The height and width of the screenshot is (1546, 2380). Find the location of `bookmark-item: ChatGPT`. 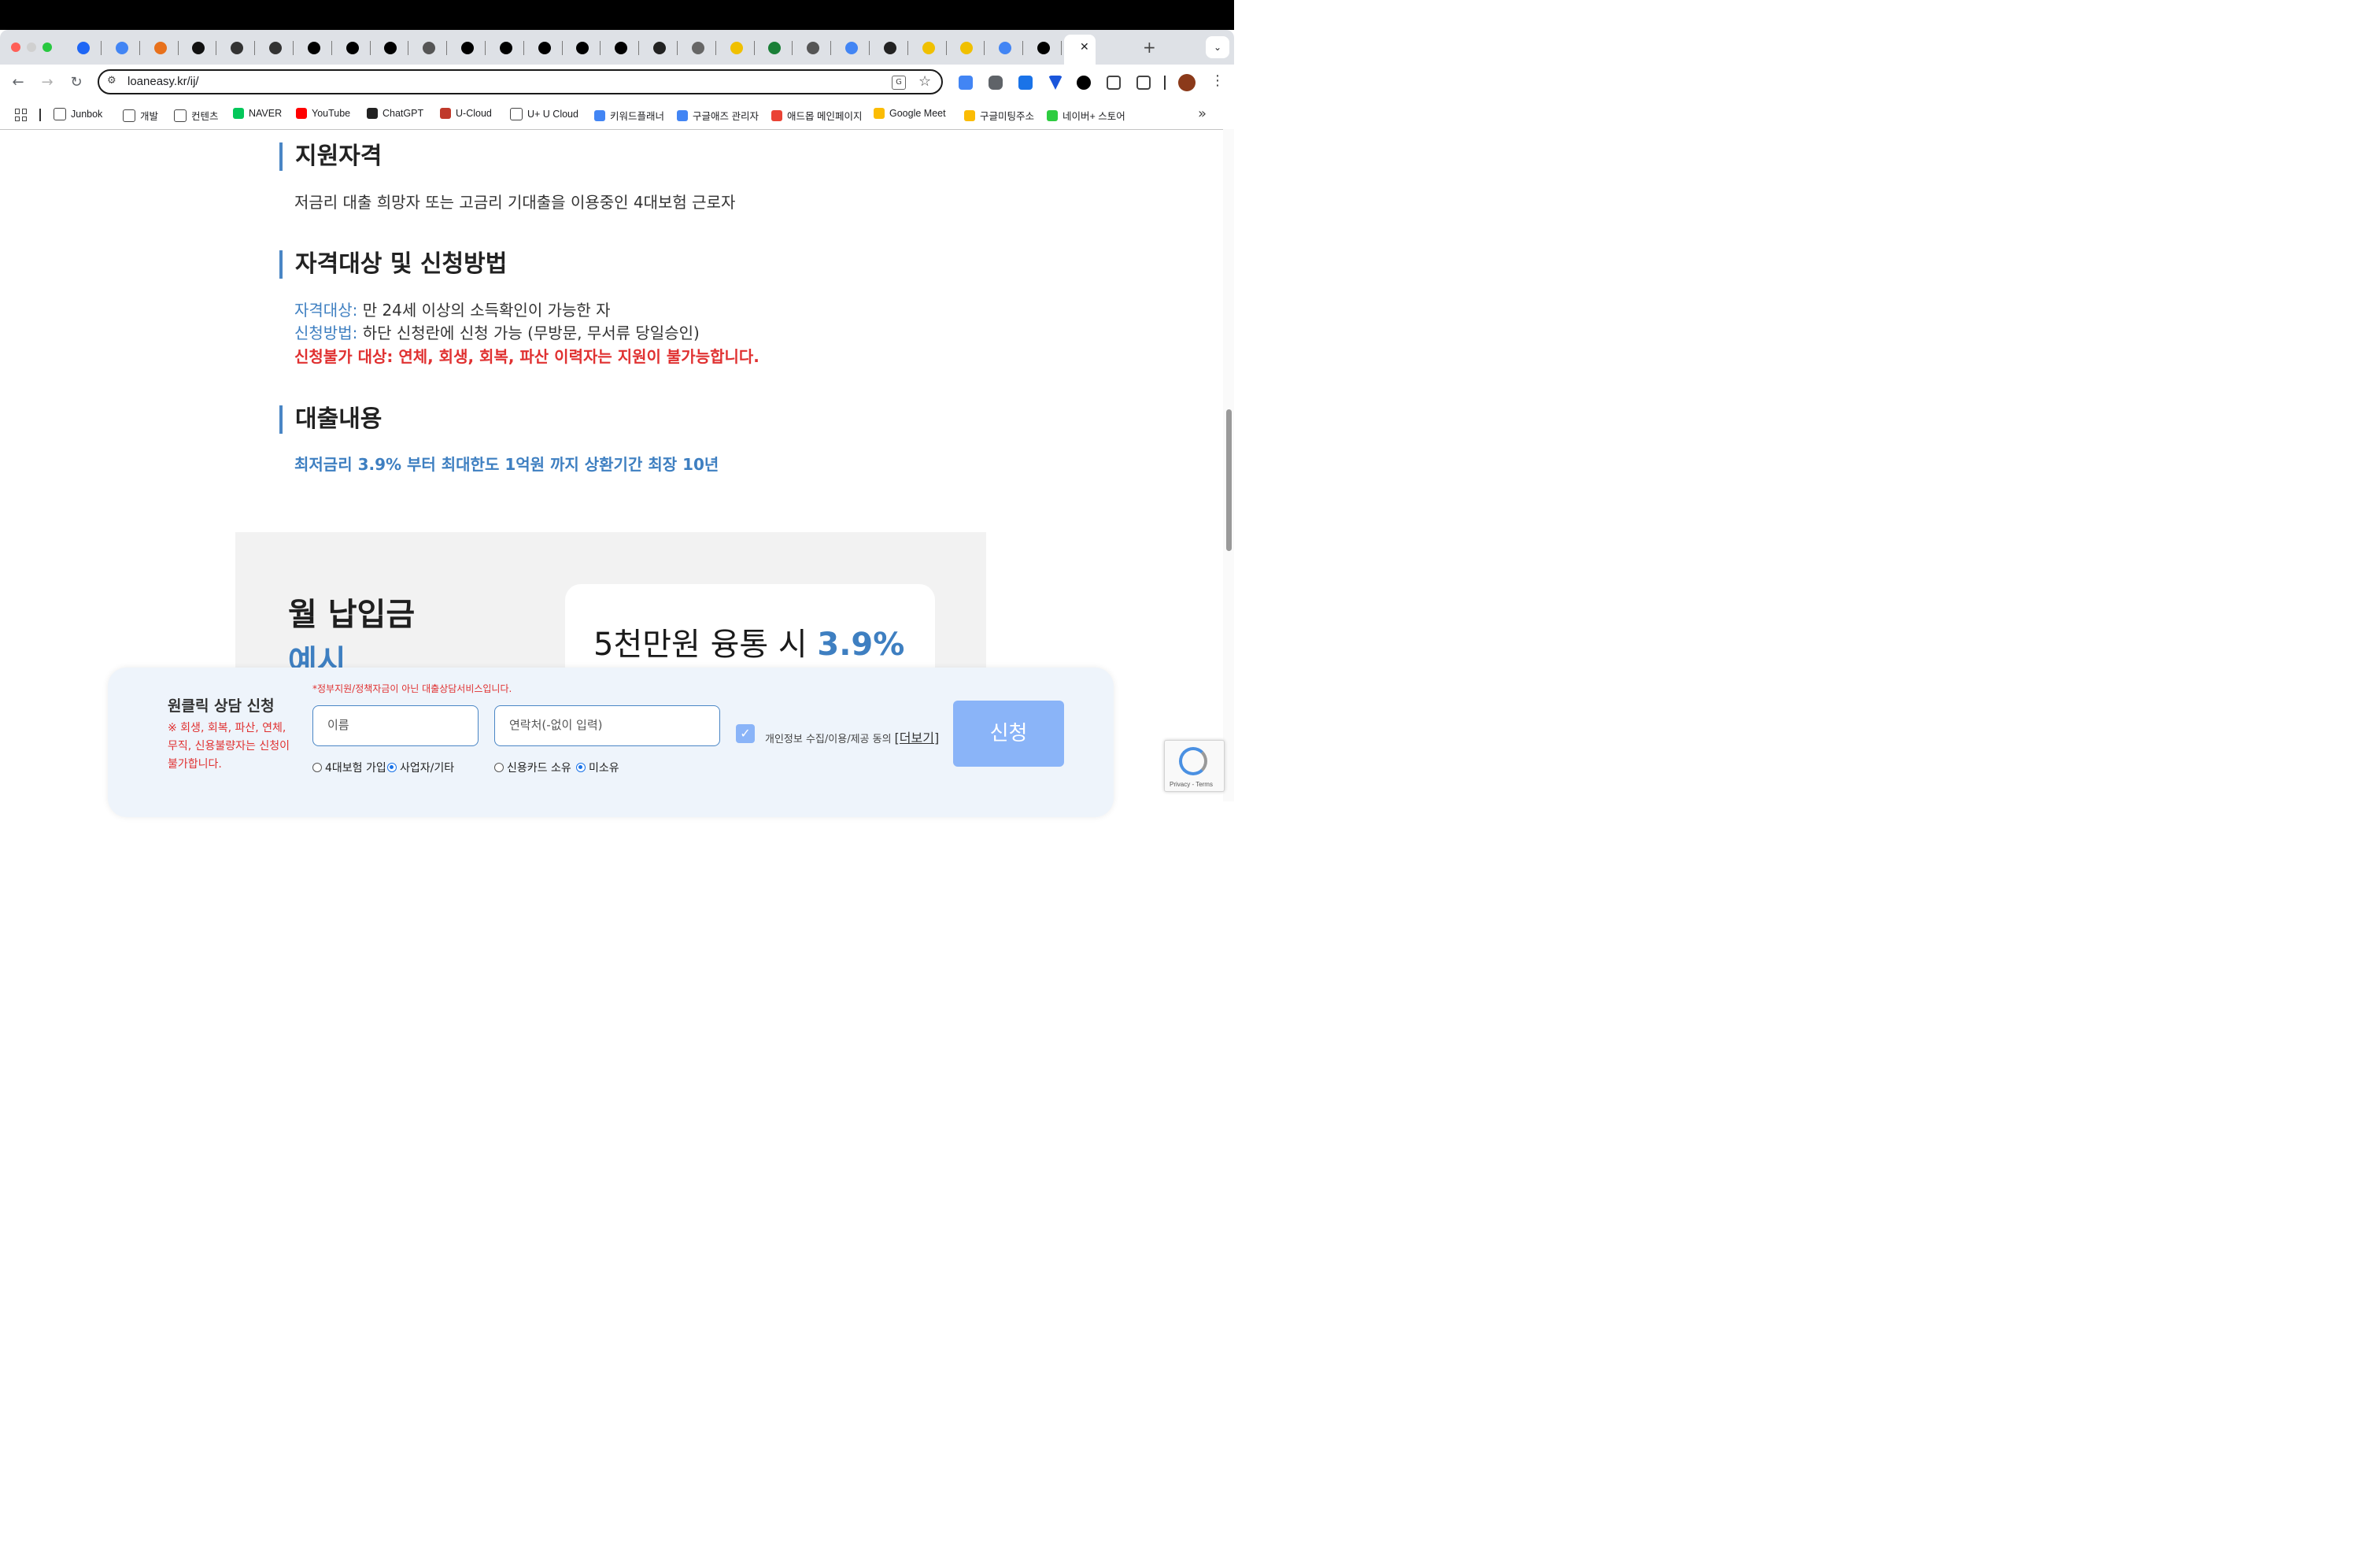

bookmark-item: ChatGPT is located at coordinates (395, 114).